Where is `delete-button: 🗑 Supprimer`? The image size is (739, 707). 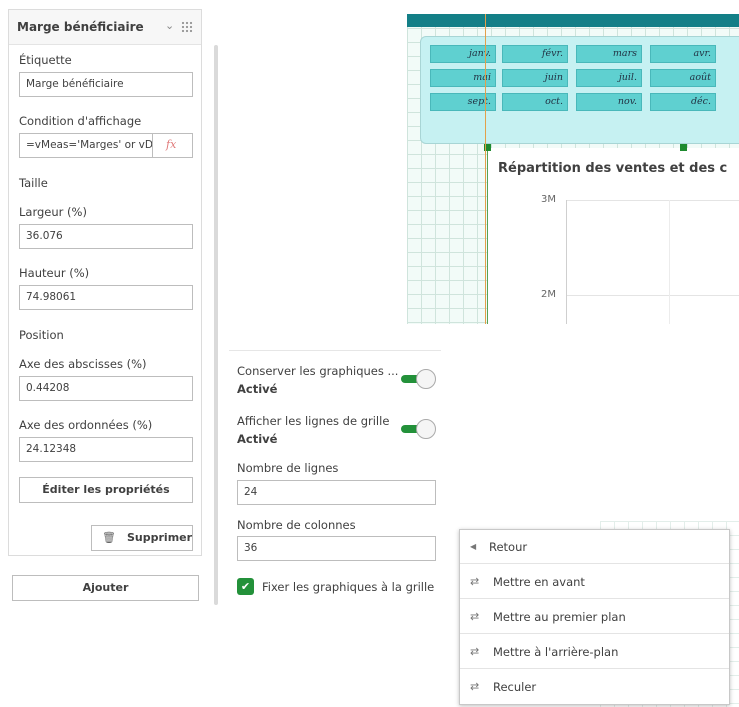 delete-button: 🗑 Supprimer is located at coordinates (142, 538).